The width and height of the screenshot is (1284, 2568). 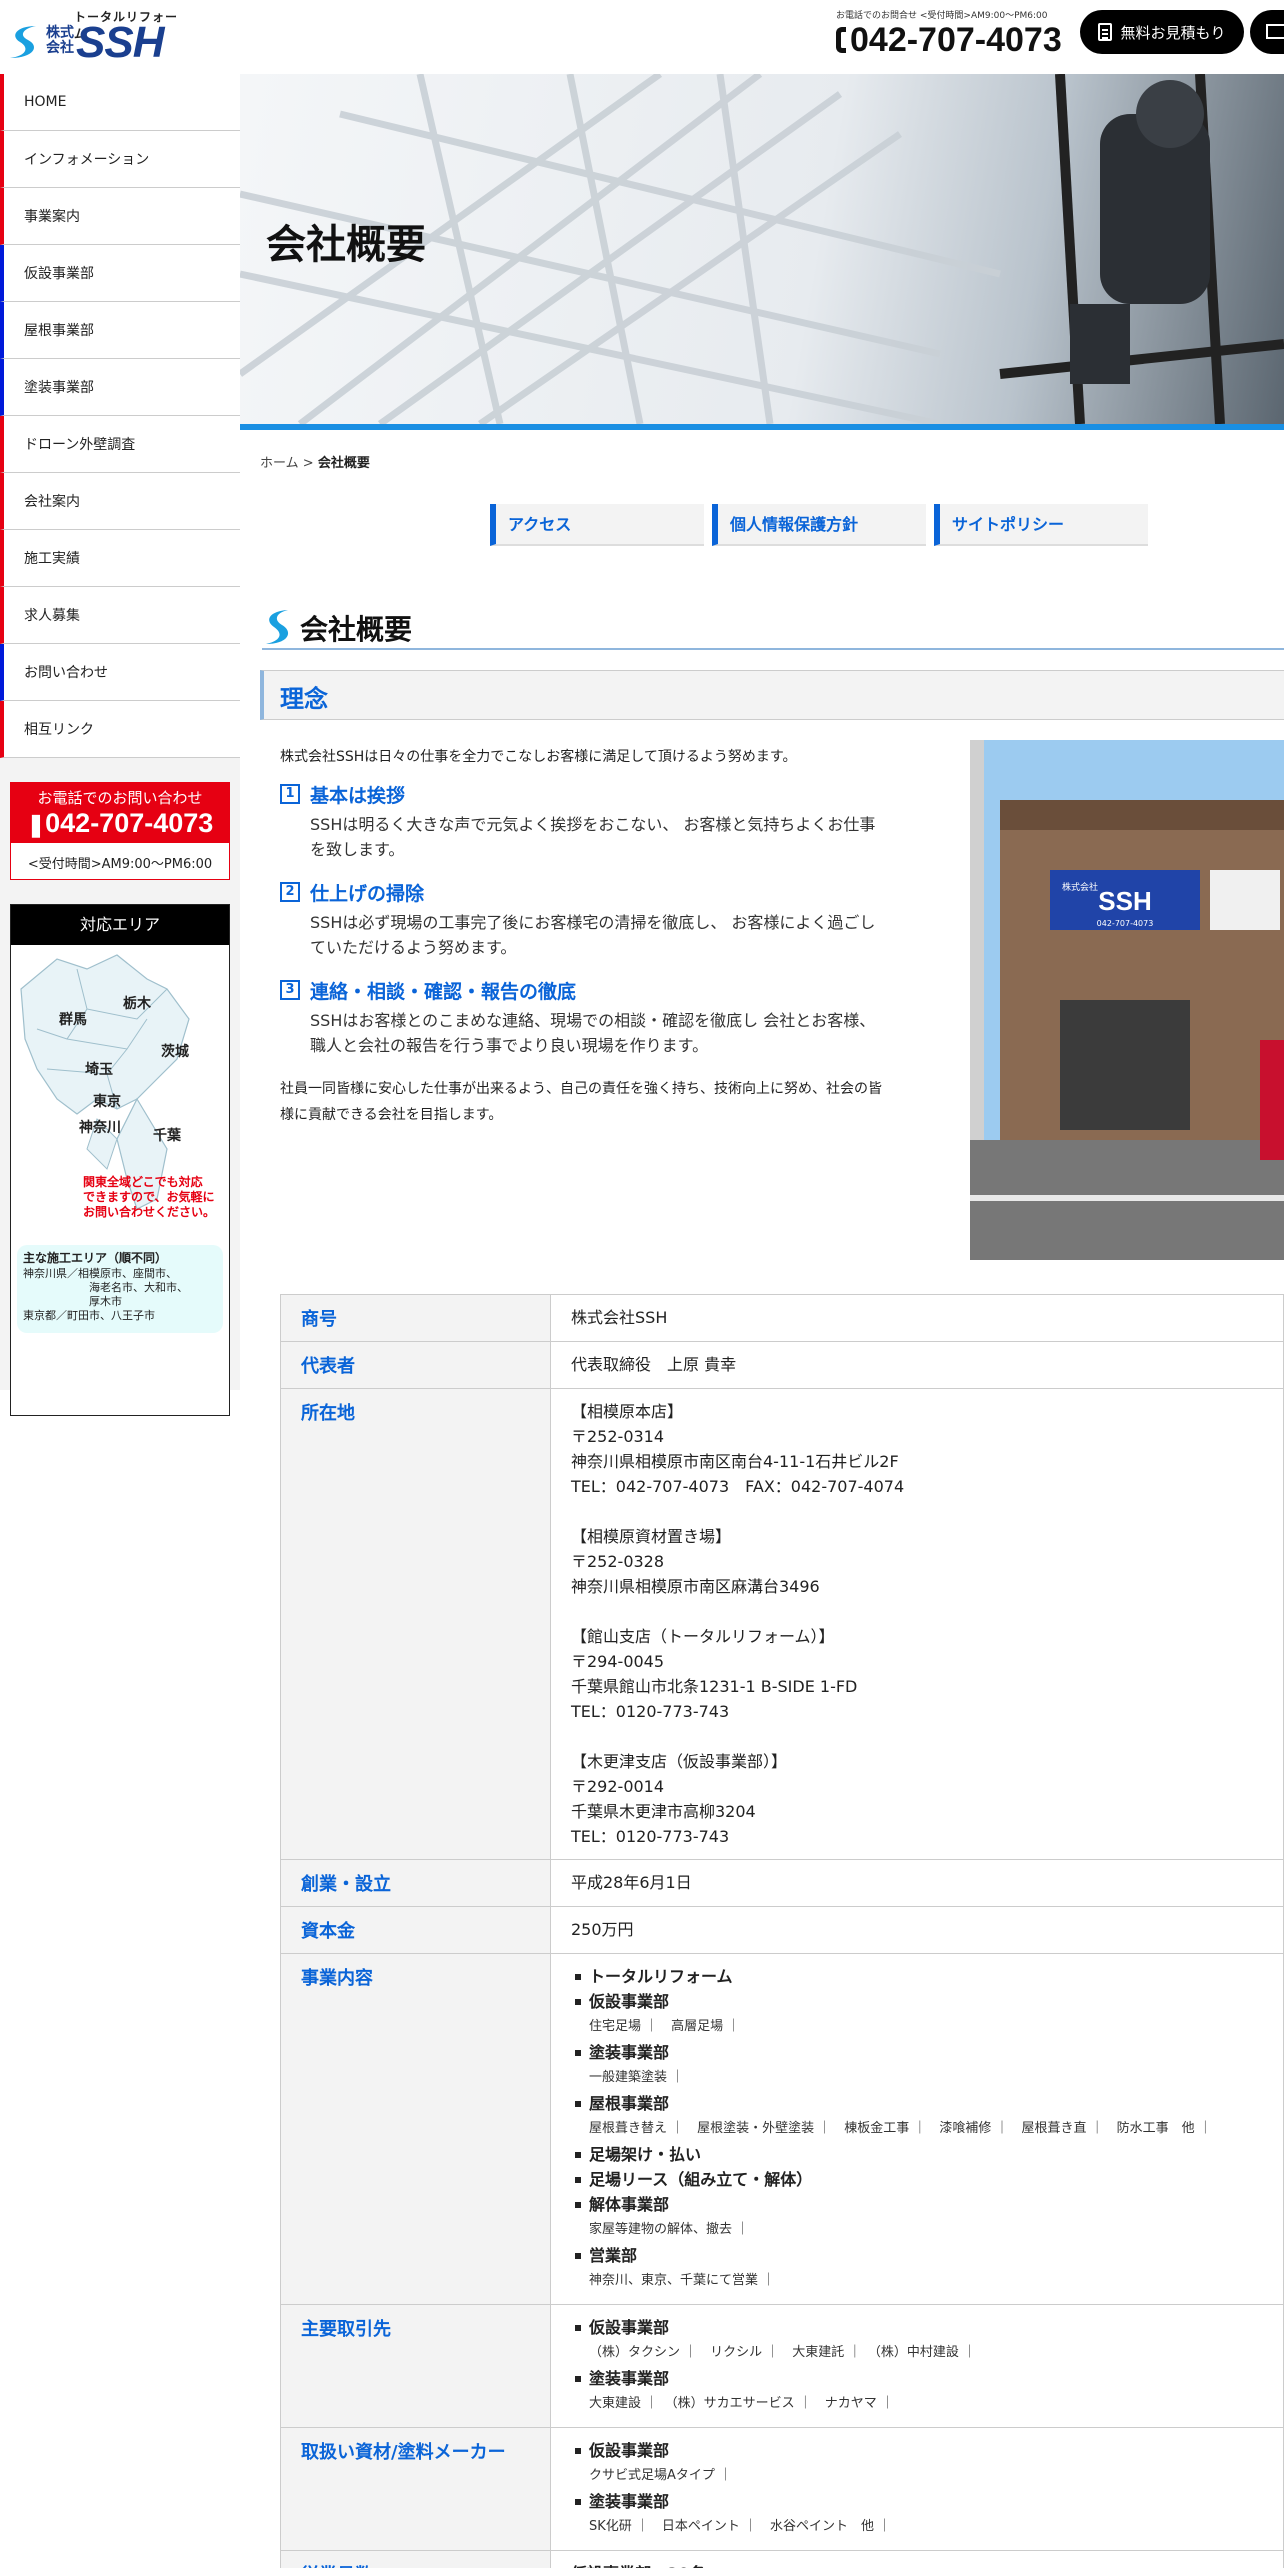 What do you see at coordinates (772, 695) in the screenshot?
I see `philosophy-heading: 理念` at bounding box center [772, 695].